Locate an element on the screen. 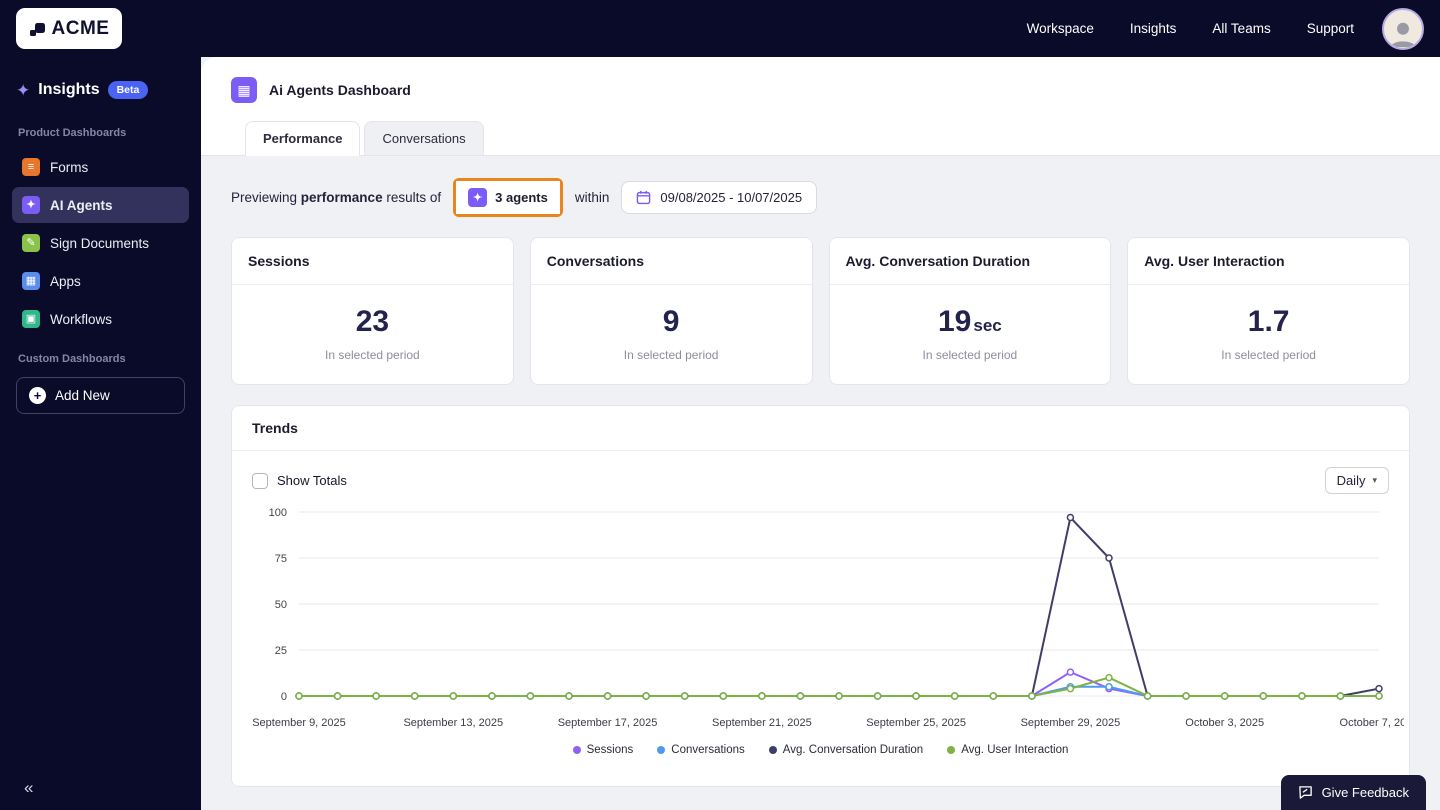 This screenshot has width=1440, height=810. stat-value: 1.7 is located at coordinates (1268, 321).